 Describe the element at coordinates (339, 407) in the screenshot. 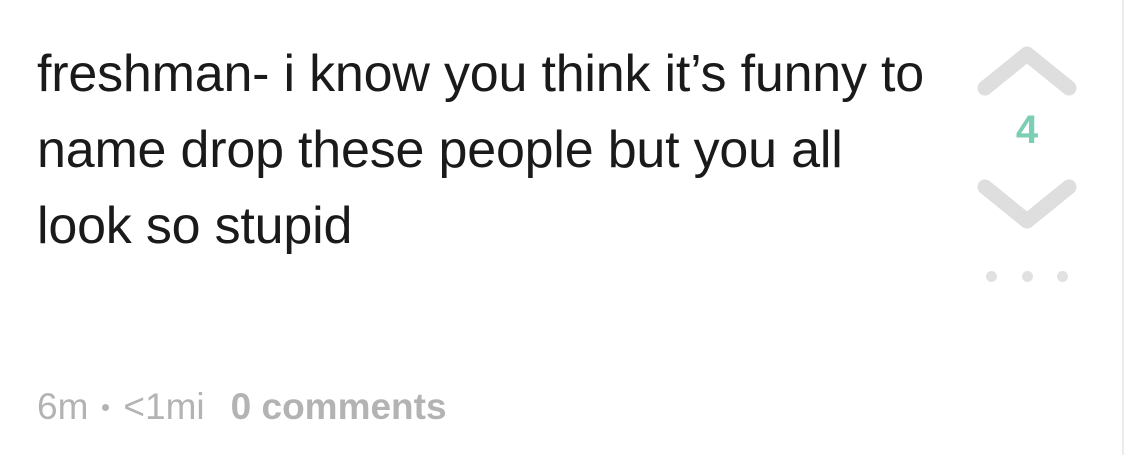

I see `comments-count: 0 comments` at that location.